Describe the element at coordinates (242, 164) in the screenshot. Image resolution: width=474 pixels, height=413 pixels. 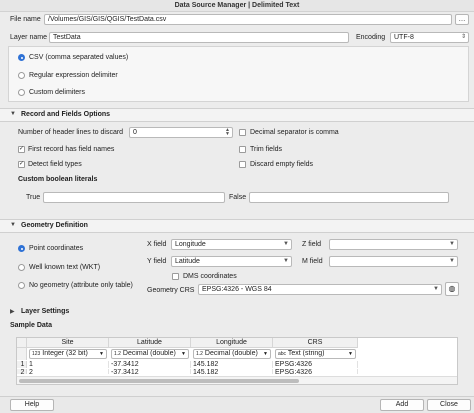
I see `discard-empty-checkbox` at that location.